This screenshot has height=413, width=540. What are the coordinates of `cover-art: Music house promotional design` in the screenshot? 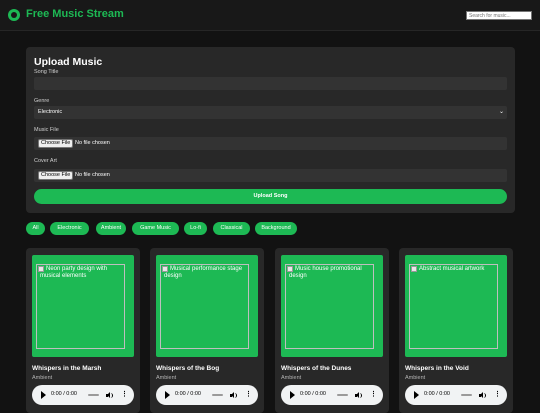 It's located at (332, 306).